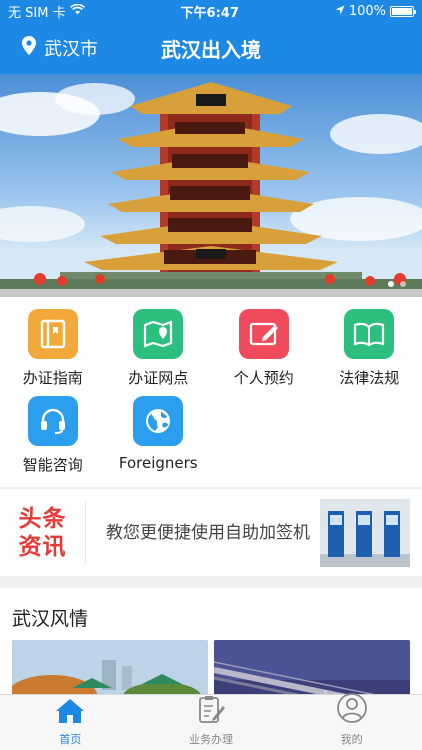 This screenshot has height=750, width=422. I want to click on service-label: 办证网点, so click(158, 378).